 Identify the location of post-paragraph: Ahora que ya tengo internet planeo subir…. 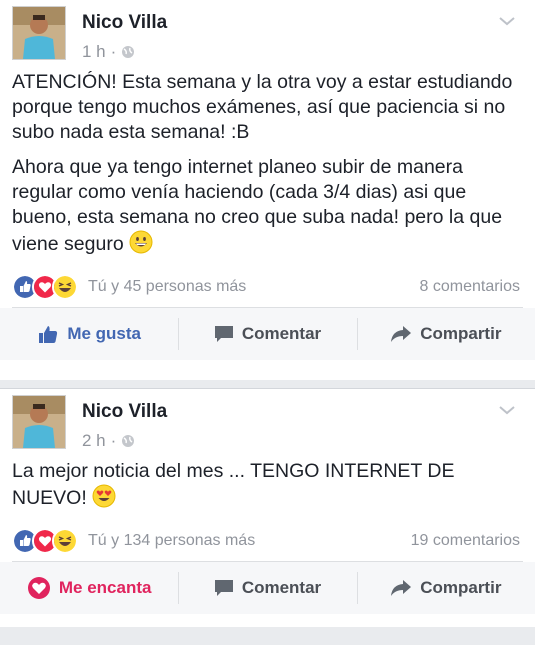
(257, 205).